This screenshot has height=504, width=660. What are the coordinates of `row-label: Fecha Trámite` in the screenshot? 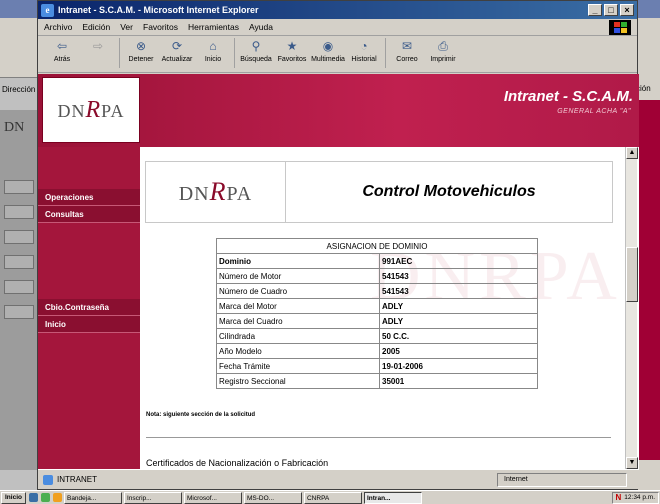 It's located at (298, 366).